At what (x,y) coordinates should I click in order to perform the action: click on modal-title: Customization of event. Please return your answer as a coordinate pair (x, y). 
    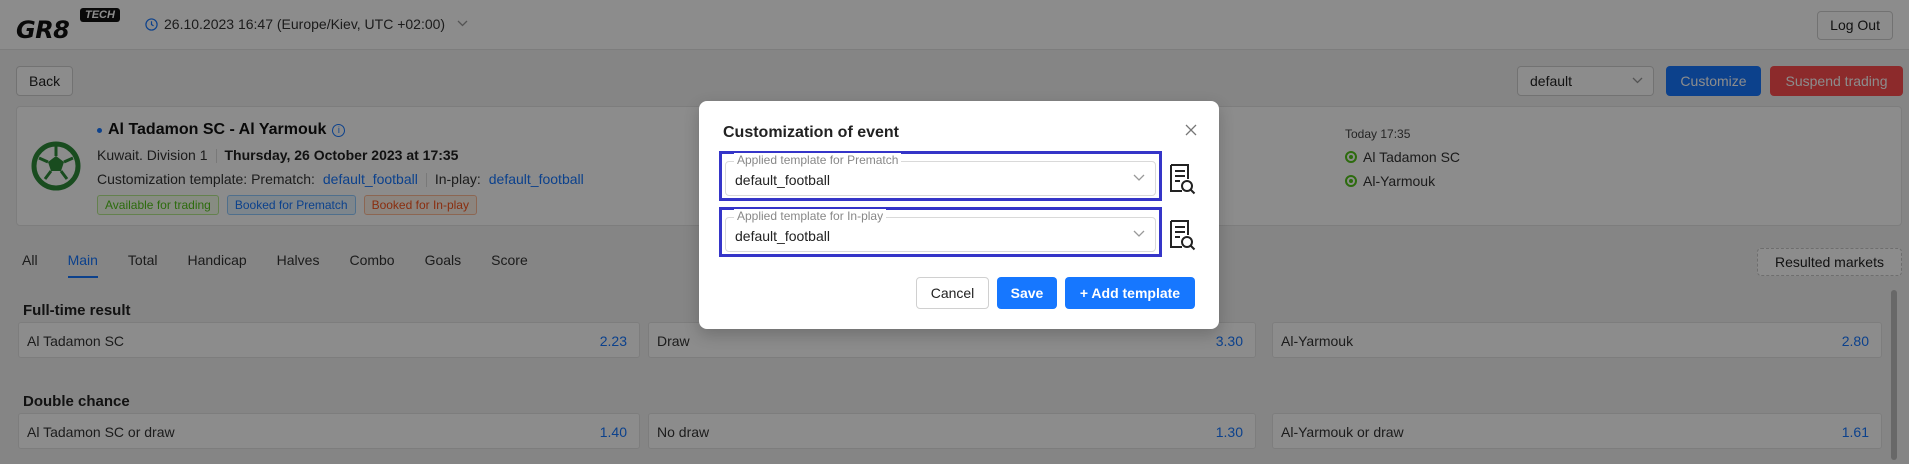
    Looking at the image, I should click on (811, 132).